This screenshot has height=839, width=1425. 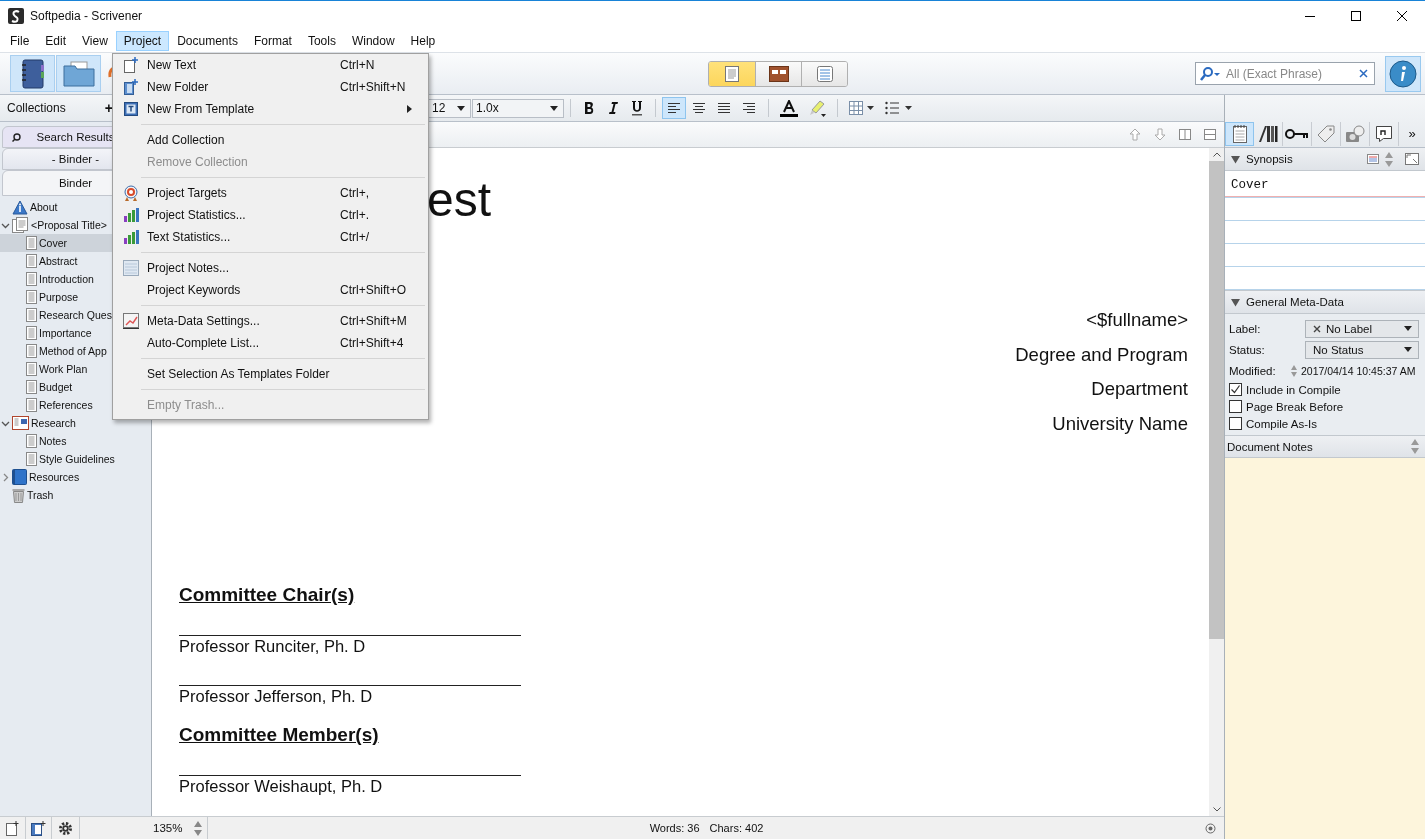 What do you see at coordinates (449, 108) in the screenshot?
I see `font-size-dropdown: 12` at bounding box center [449, 108].